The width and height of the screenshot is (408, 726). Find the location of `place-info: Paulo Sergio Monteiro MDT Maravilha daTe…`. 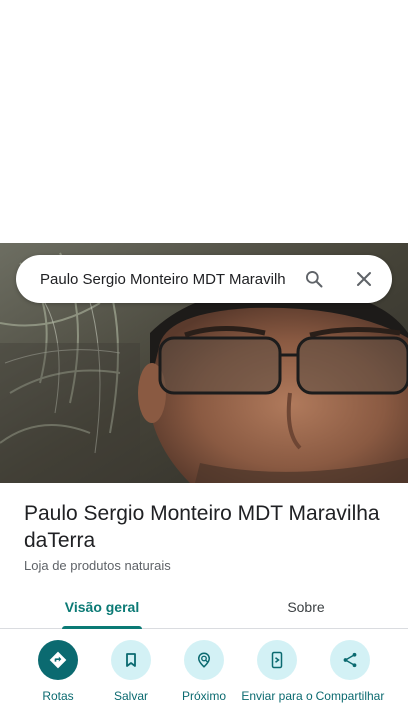

place-info: Paulo Sergio Monteiro MDT Maravilha daTe… is located at coordinates (209, 536).